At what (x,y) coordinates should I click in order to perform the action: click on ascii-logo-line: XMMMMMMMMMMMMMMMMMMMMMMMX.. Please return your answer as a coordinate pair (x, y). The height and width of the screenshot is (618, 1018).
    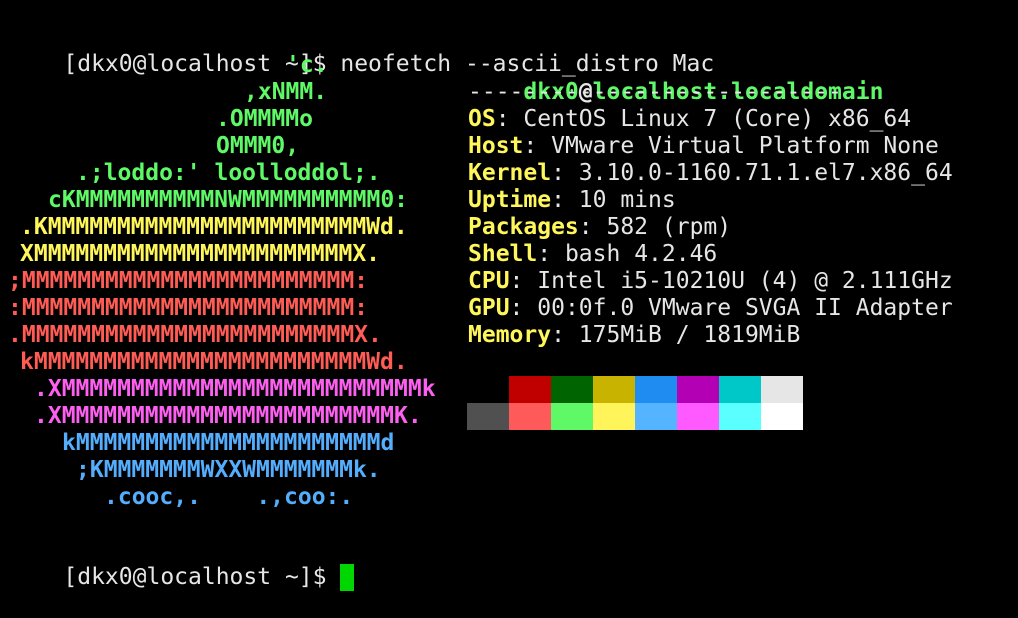
    Looking at the image, I should click on (200, 254).